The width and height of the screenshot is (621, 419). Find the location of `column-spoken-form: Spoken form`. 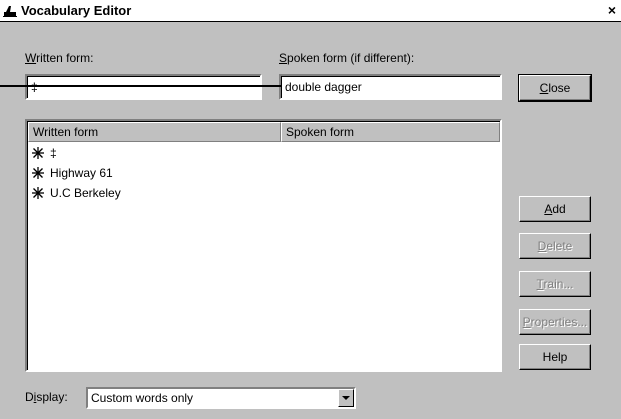

column-spoken-form: Spoken form is located at coordinates (390, 132).